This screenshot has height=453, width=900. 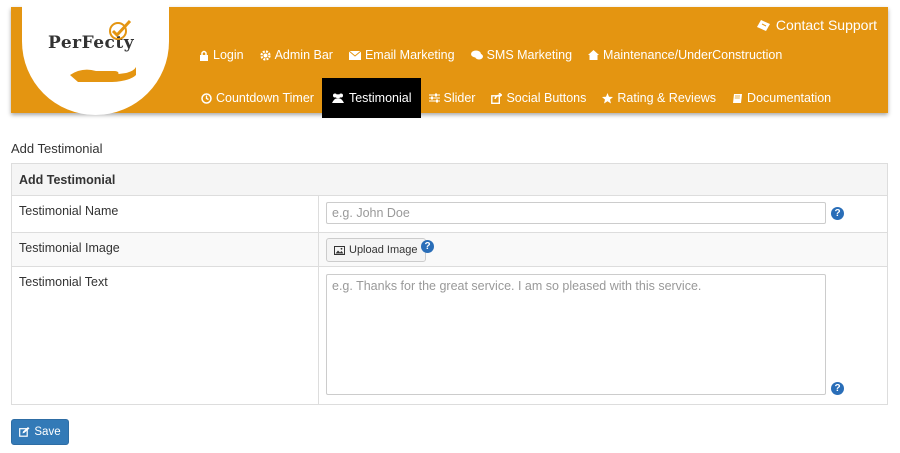 I want to click on form-row-image: Testimonial Image Upload Image ?, so click(x=449, y=249).